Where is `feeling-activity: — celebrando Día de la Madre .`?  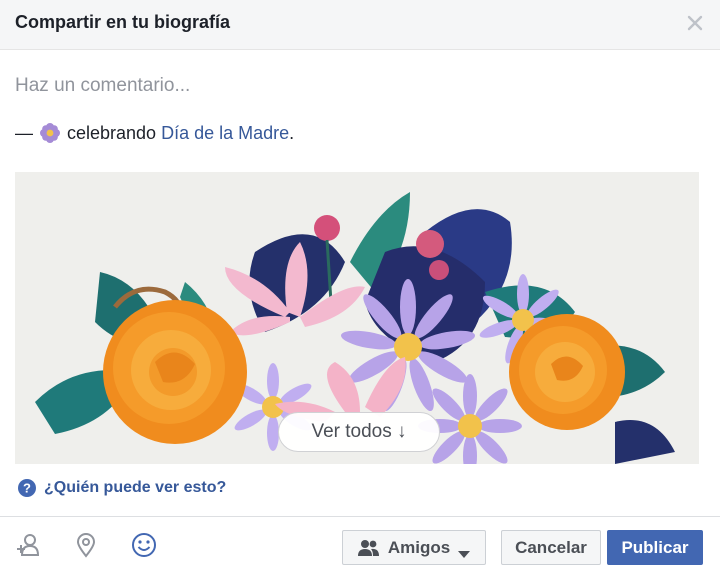
feeling-activity: — celebrando Día de la Madre . is located at coordinates (154, 133).